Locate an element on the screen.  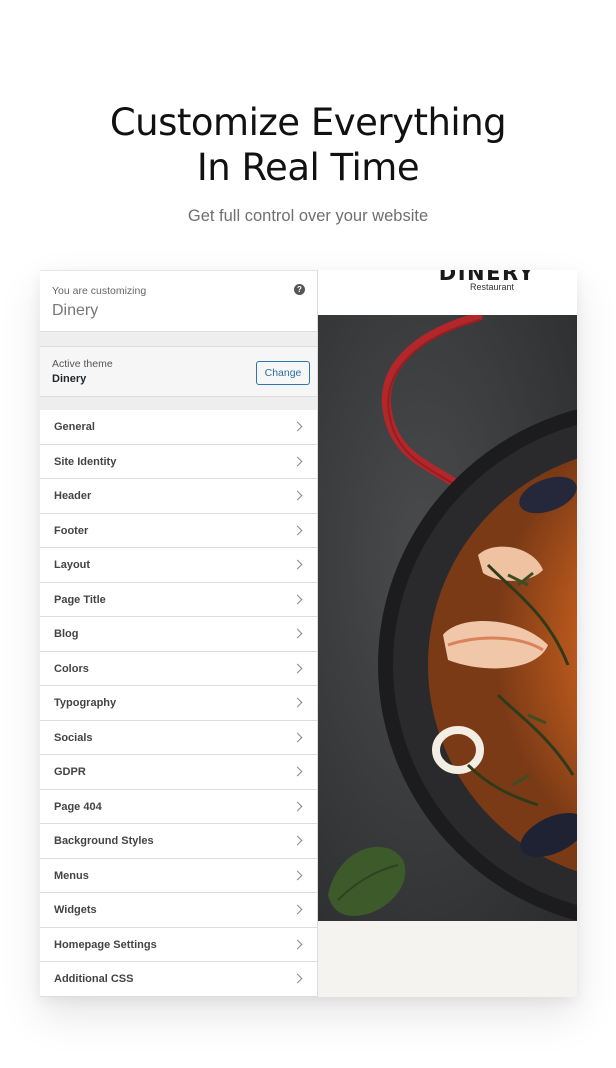
menu-item-blog: Blog is located at coordinates (178, 634).